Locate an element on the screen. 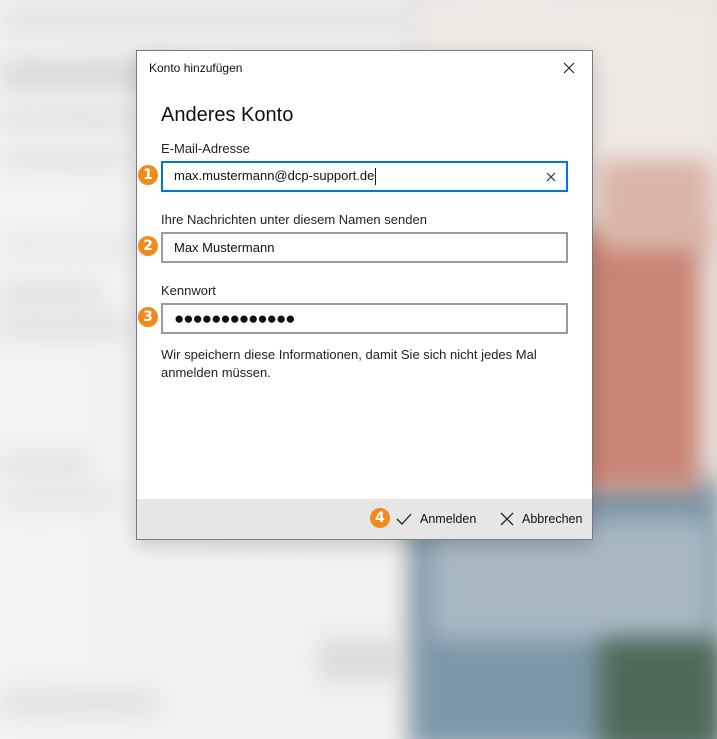 The height and width of the screenshot is (739, 717). dialog-footer: Anmelden Abbrechen is located at coordinates (364, 519).